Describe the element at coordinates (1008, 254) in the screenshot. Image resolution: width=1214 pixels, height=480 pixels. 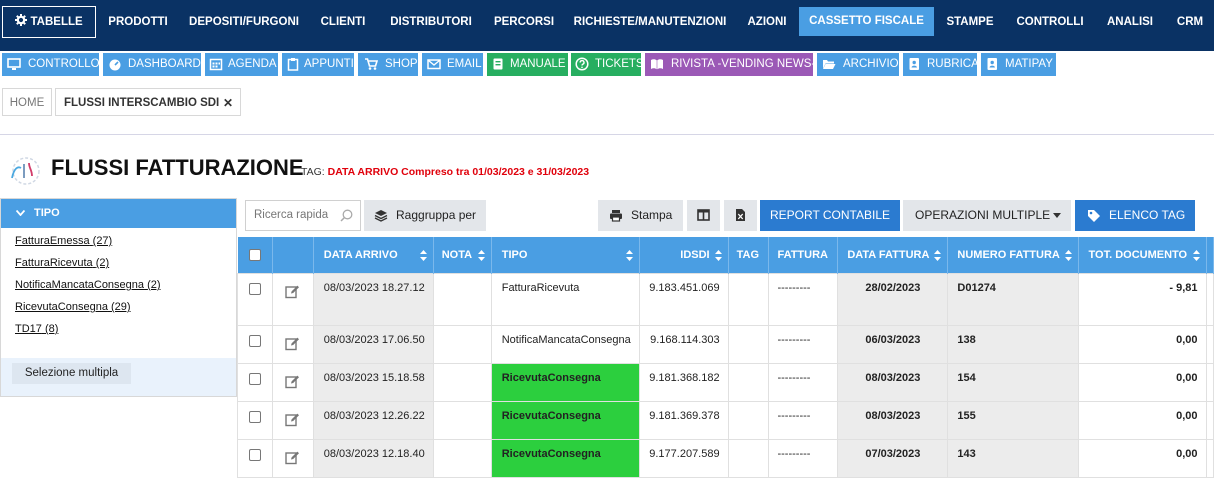
I see `col-label: NUMERO FATTURA` at that location.